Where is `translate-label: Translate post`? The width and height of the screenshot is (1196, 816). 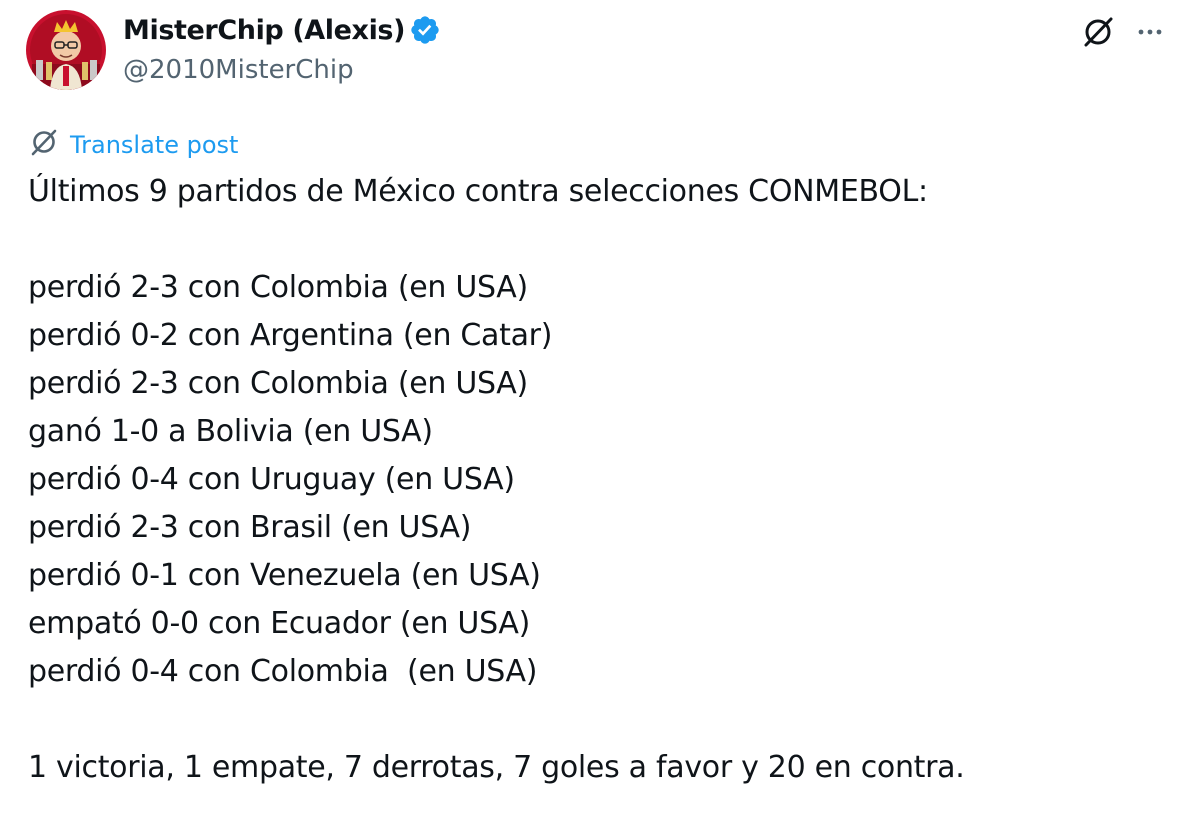
translate-label: Translate post is located at coordinates (154, 145).